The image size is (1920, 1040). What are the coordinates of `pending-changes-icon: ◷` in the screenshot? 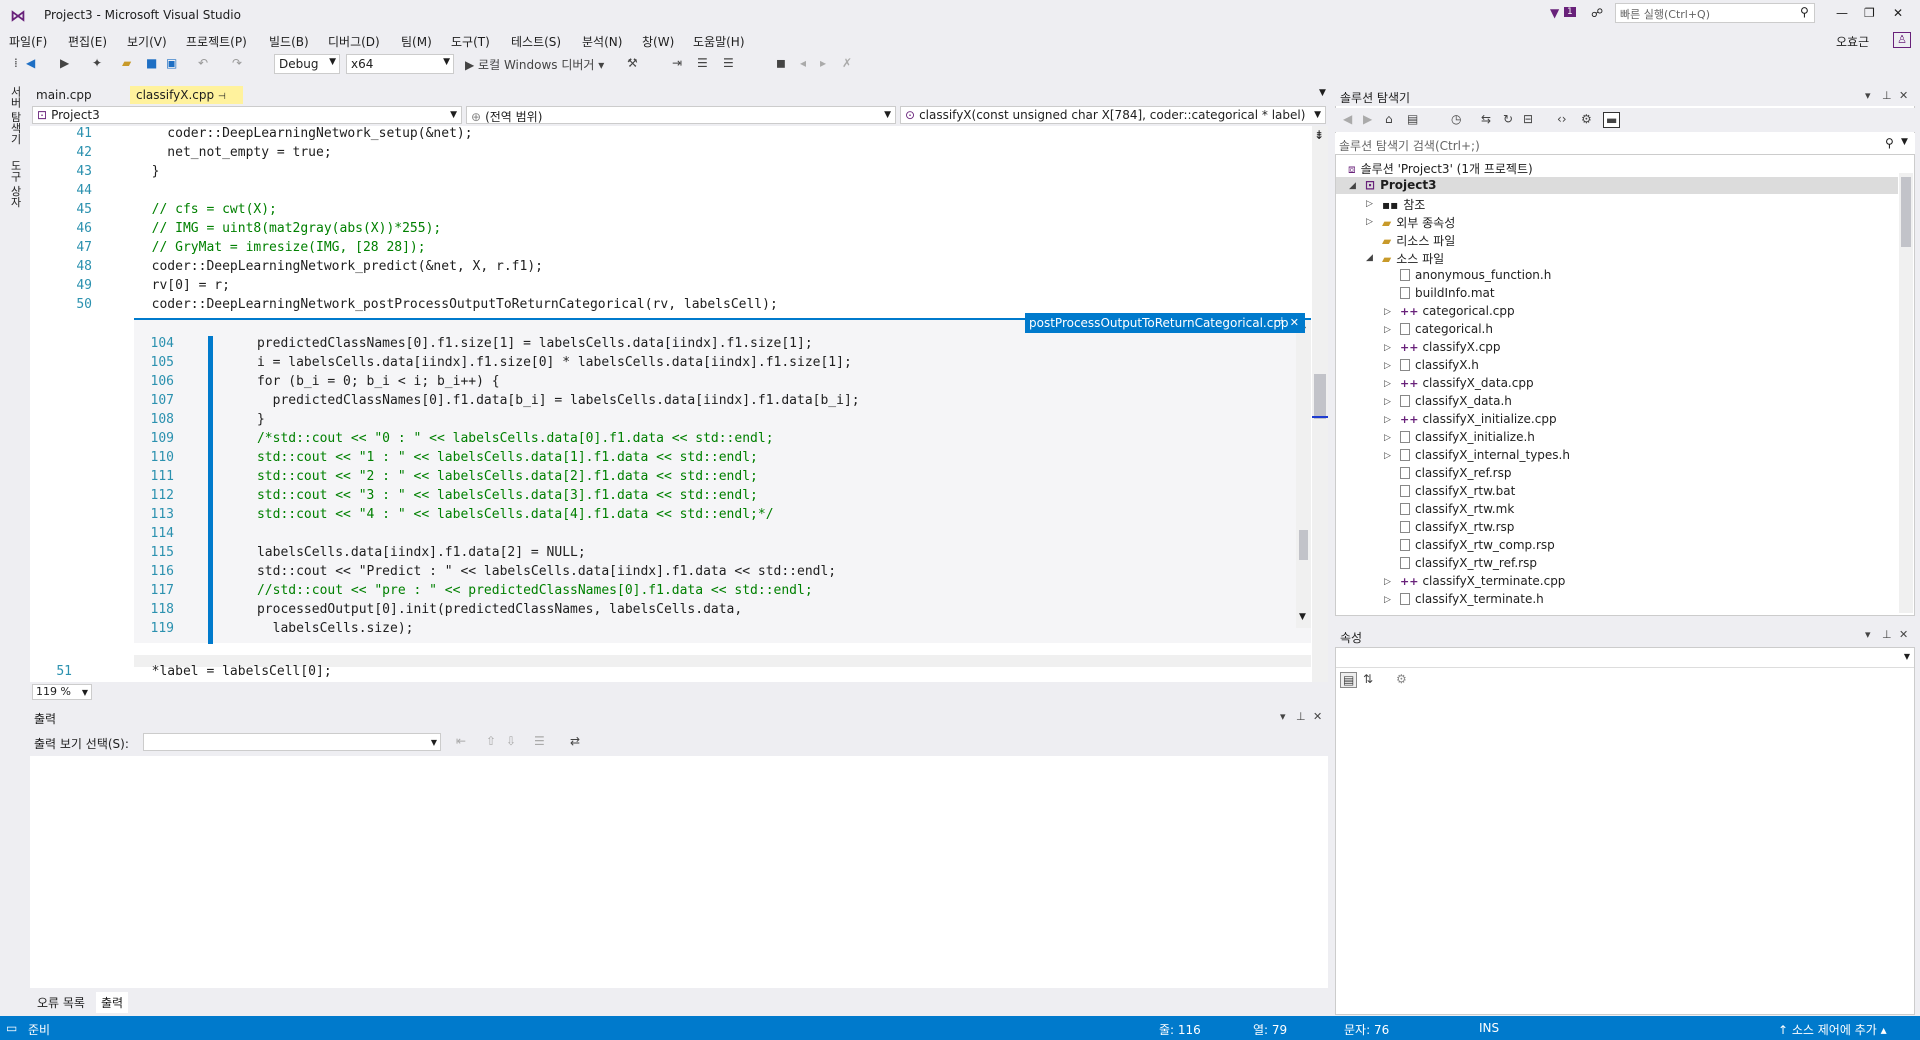 It's located at (1456, 119).